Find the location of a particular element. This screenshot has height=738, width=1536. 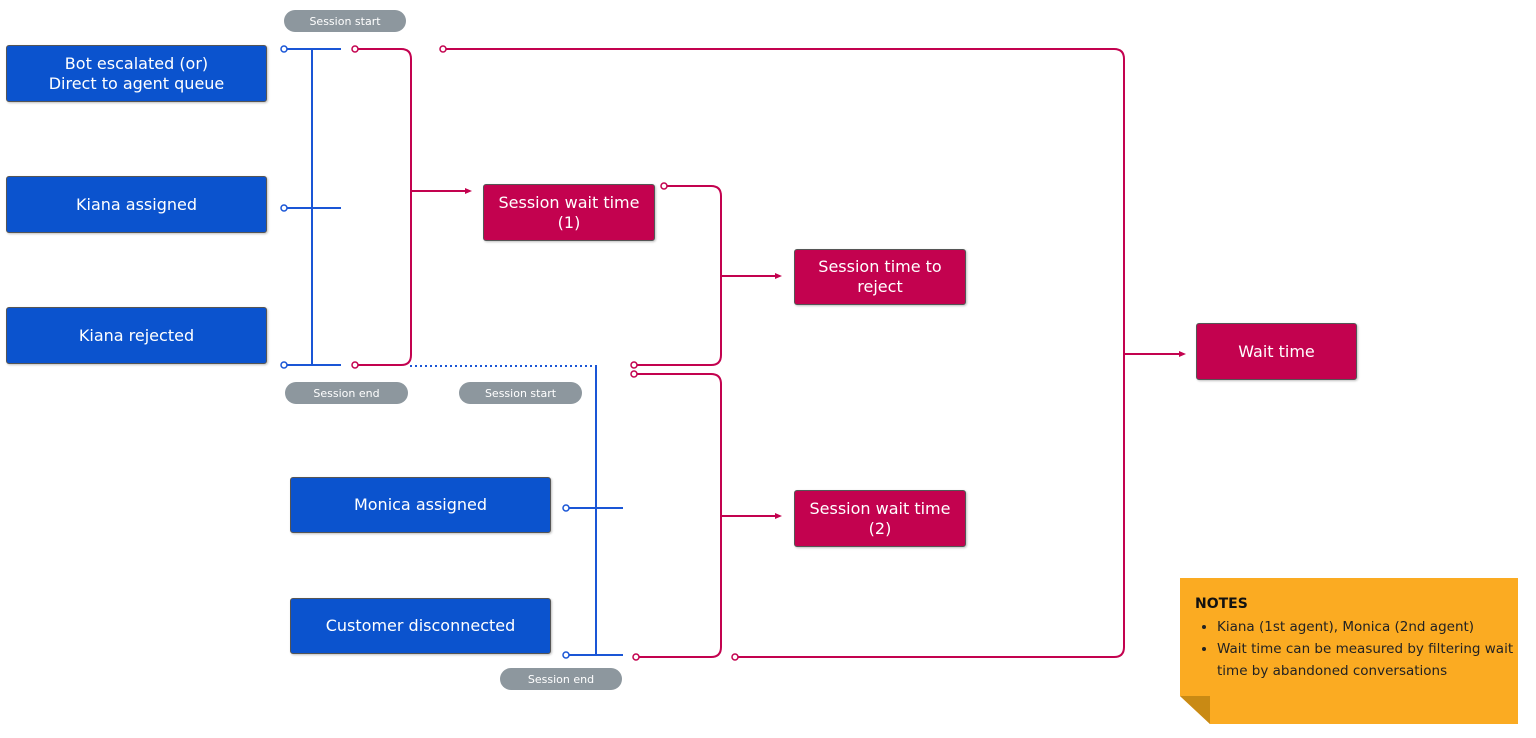

event-kiana-assigned: Kiana assigned is located at coordinates (136, 204).